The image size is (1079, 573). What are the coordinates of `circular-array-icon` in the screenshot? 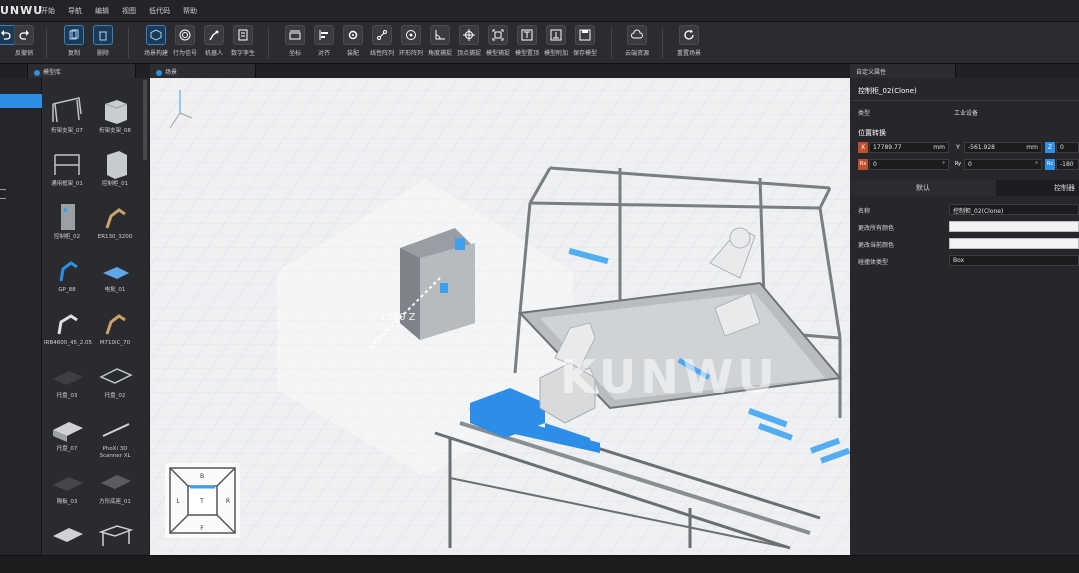 It's located at (411, 35).